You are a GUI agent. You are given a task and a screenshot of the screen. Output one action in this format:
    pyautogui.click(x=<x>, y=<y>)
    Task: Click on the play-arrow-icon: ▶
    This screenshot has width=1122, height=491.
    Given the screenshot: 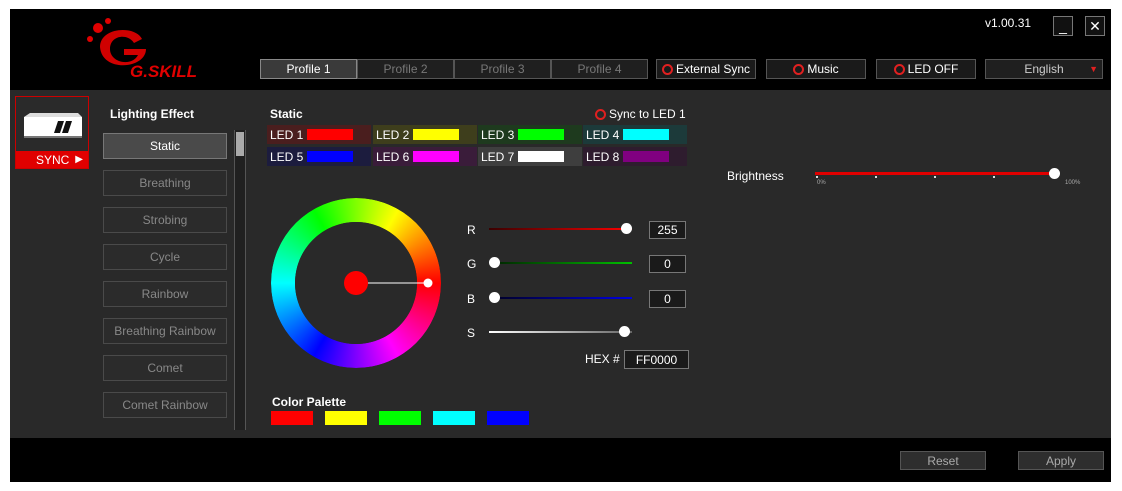 What is the action you would take?
    pyautogui.click(x=79, y=159)
    